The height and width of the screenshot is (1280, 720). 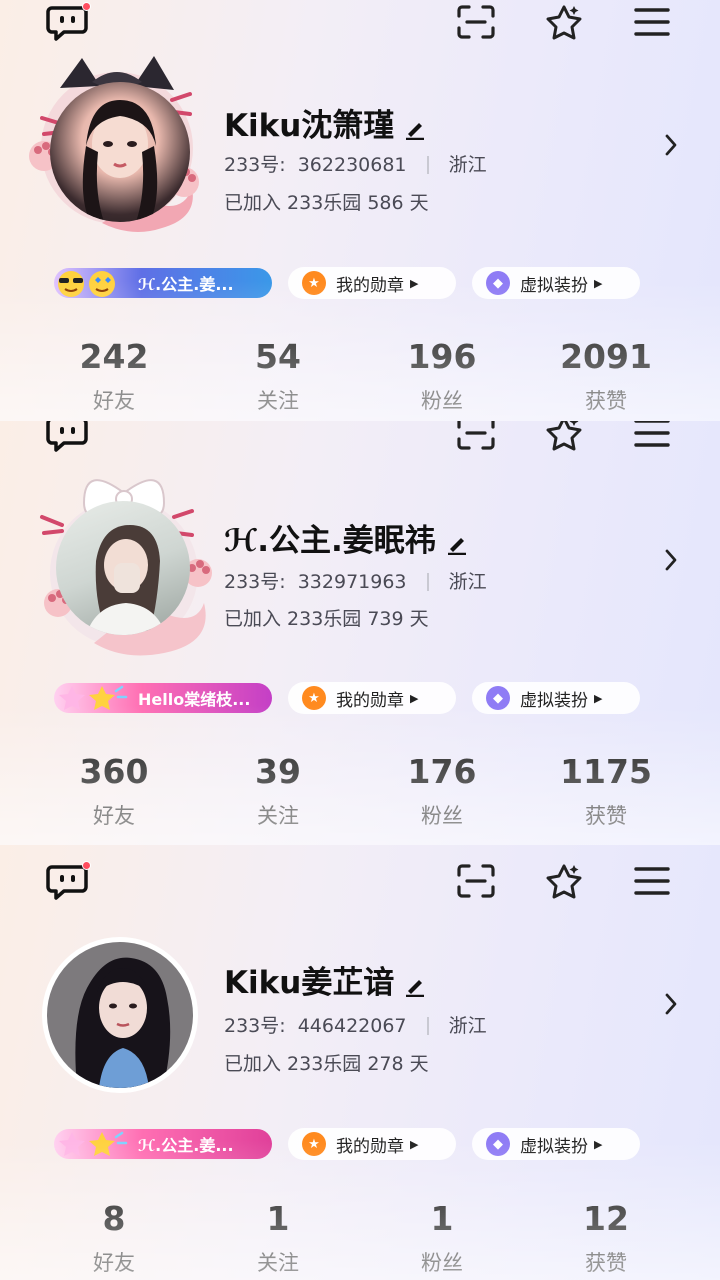 I want to click on stat-friends: 360 好友, so click(x=114, y=792).